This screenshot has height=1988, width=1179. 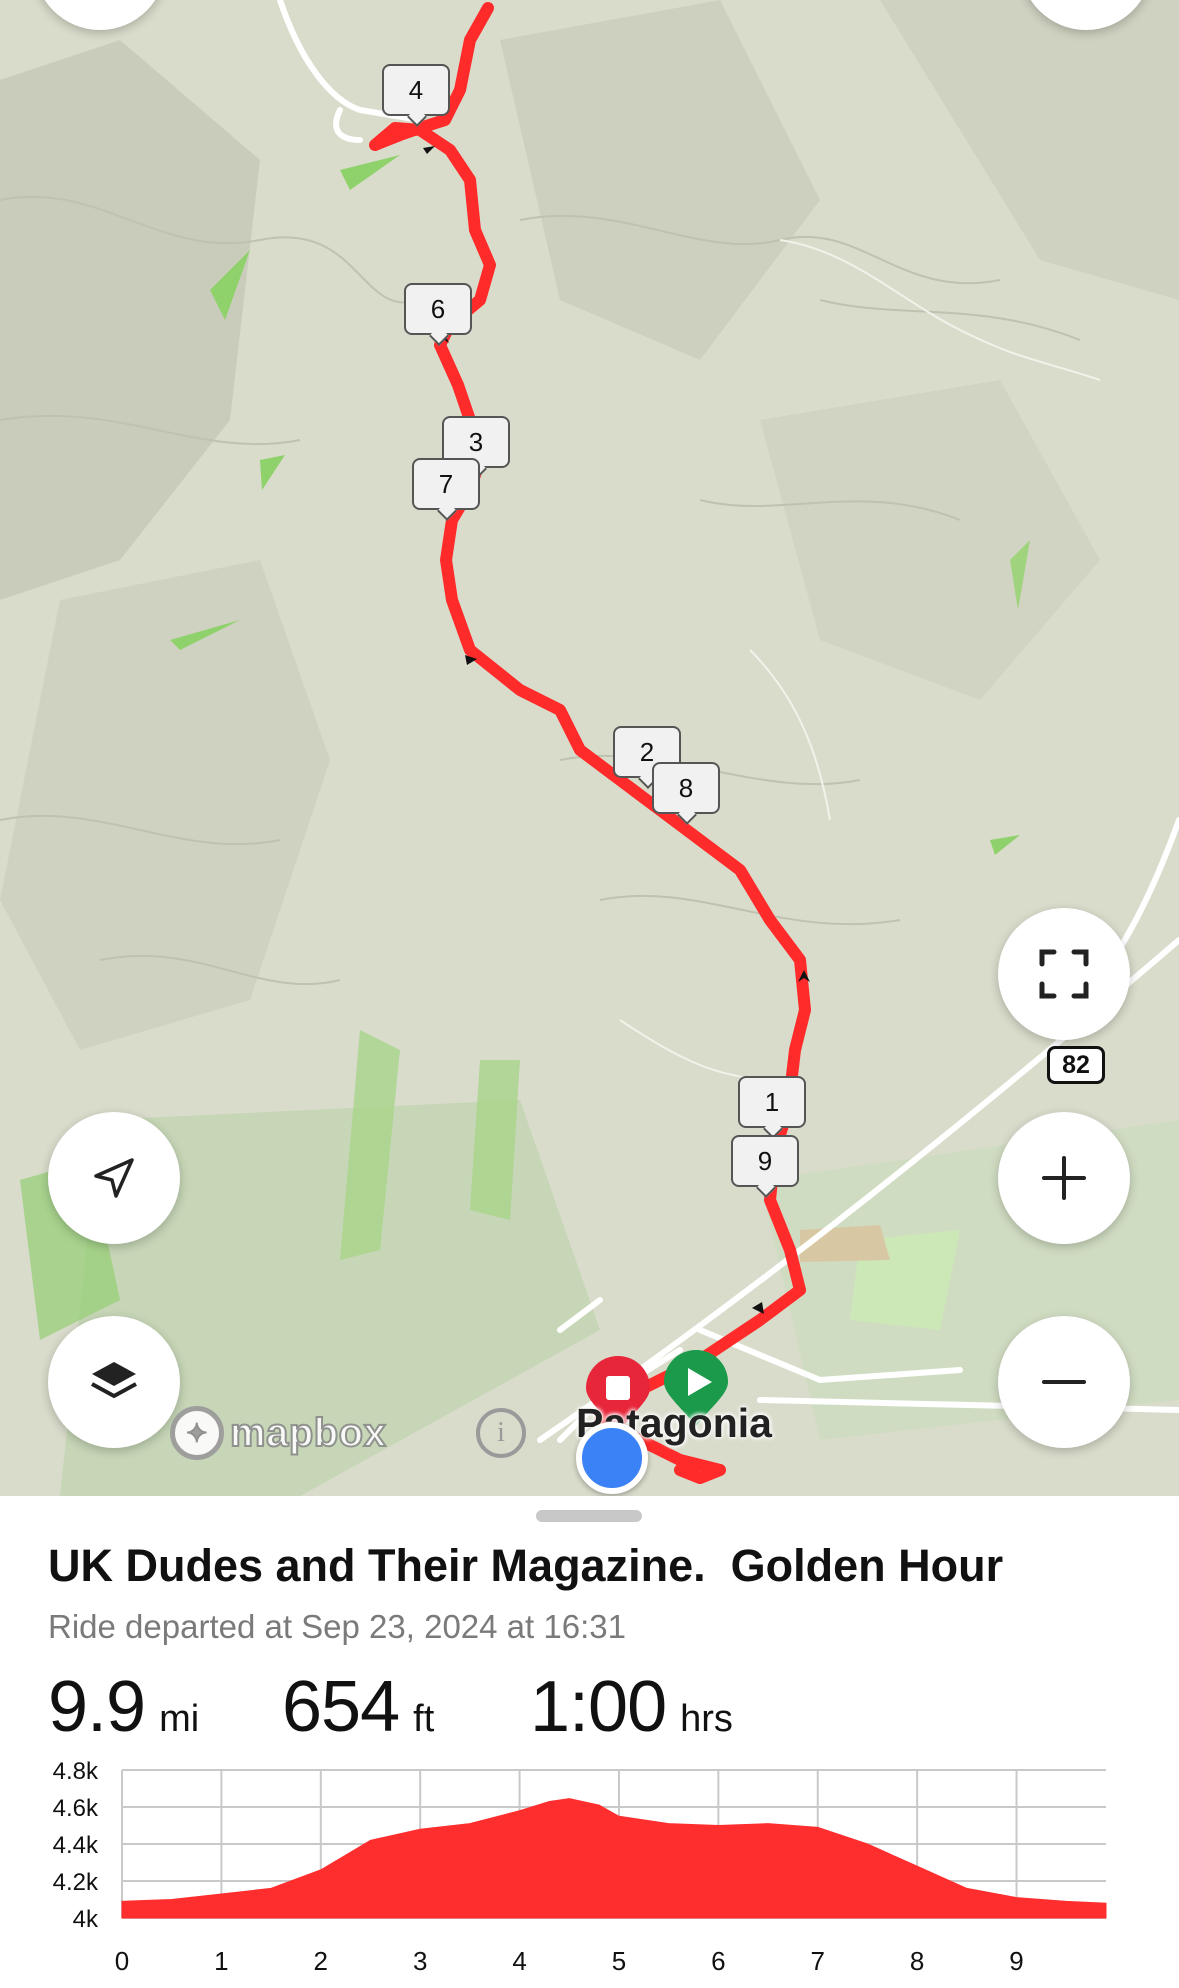 What do you see at coordinates (76, 1882) in the screenshot?
I see `y-tick-label: 4.2k` at bounding box center [76, 1882].